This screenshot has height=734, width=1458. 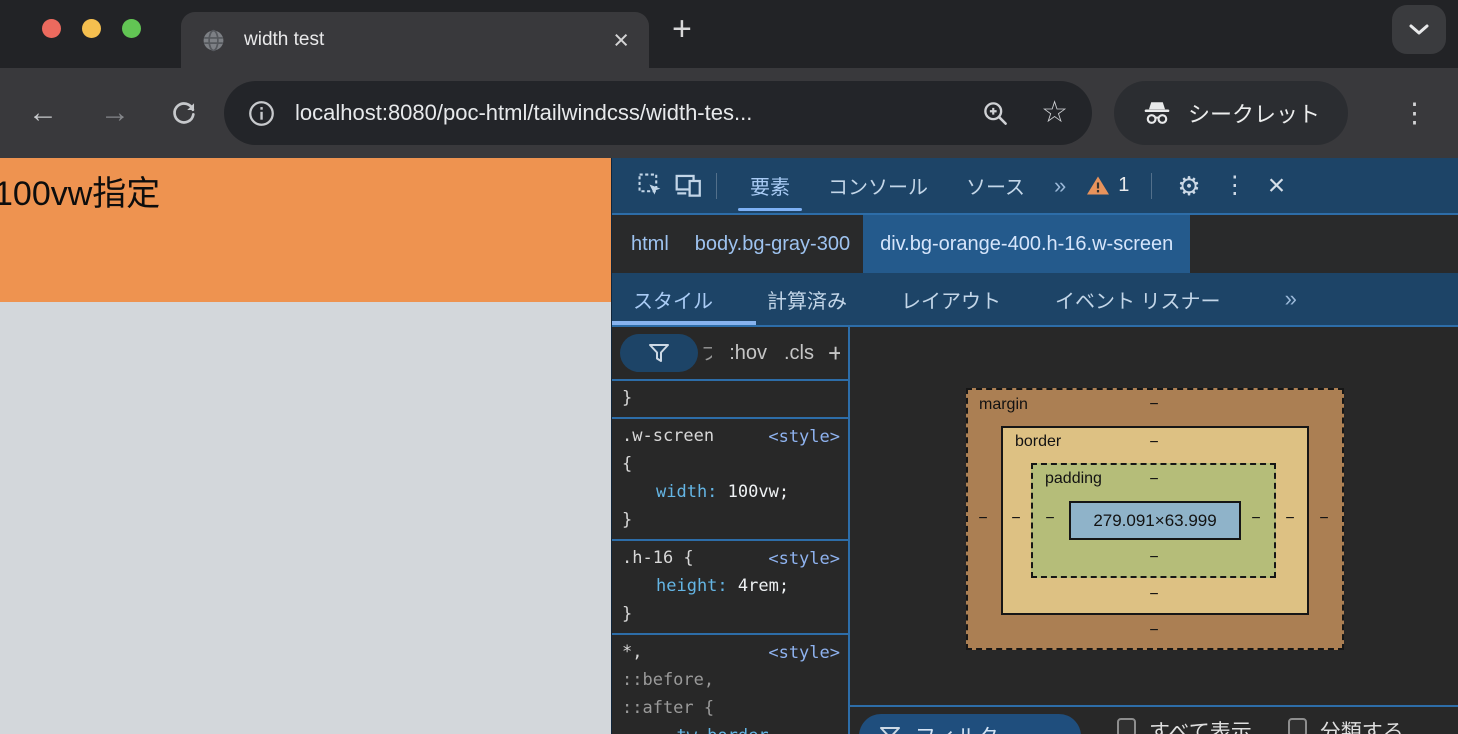 I want to click on computed-filter-label: フィルタ, so click(x=957, y=727).